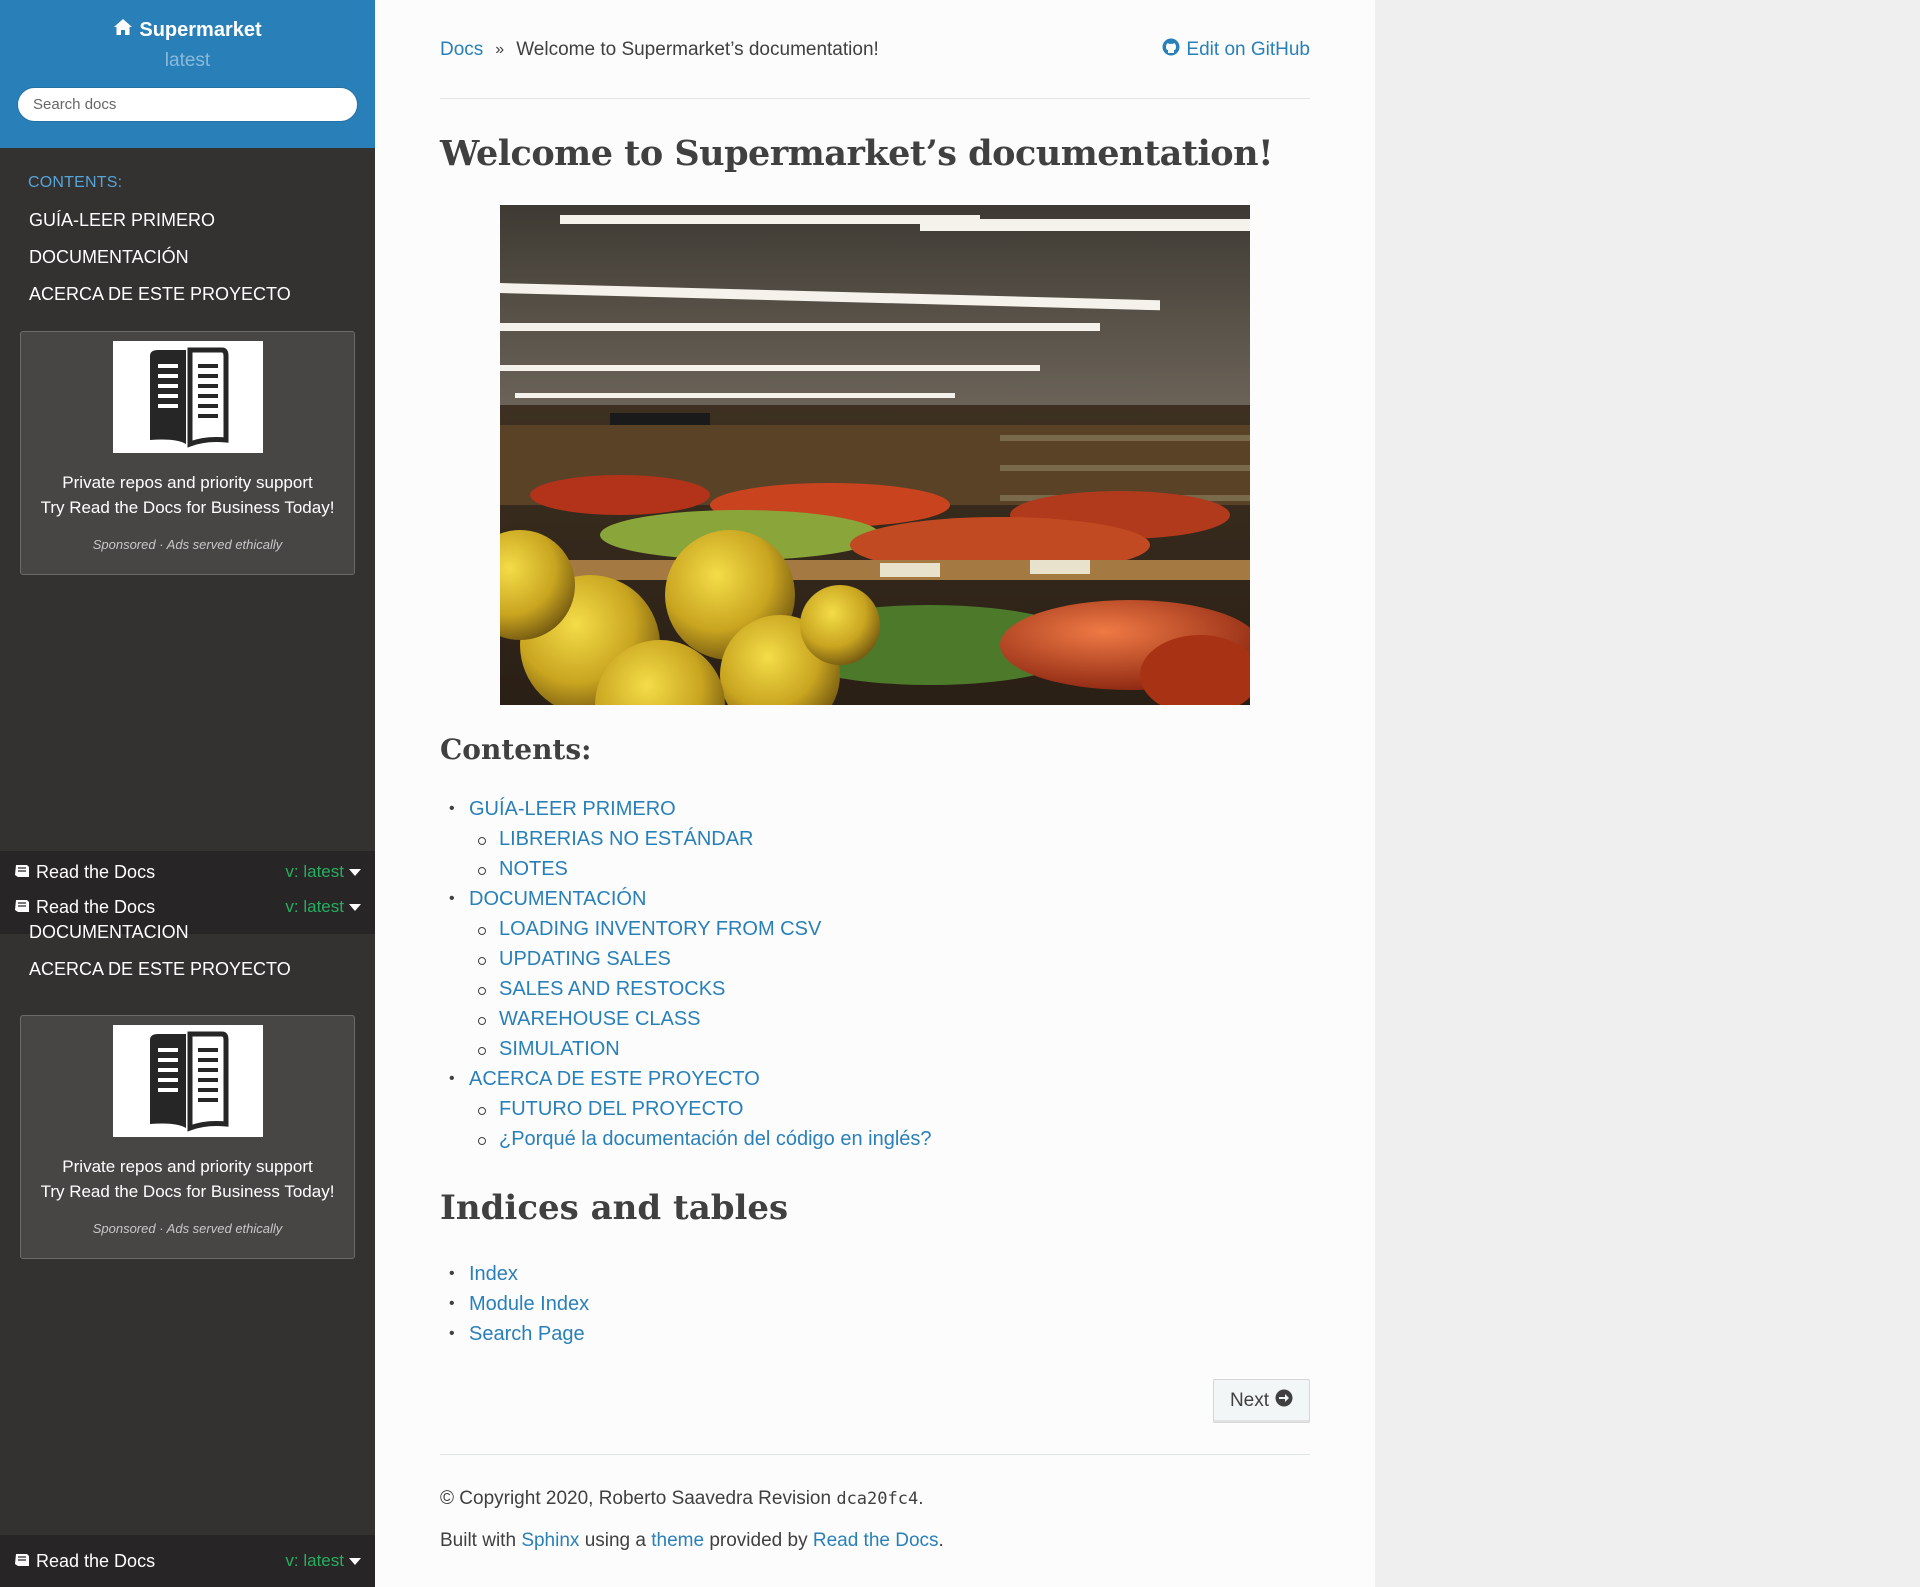 The width and height of the screenshot is (1920, 1587). I want to click on toc-link: DOCUMENTACIÓN, so click(557, 899).